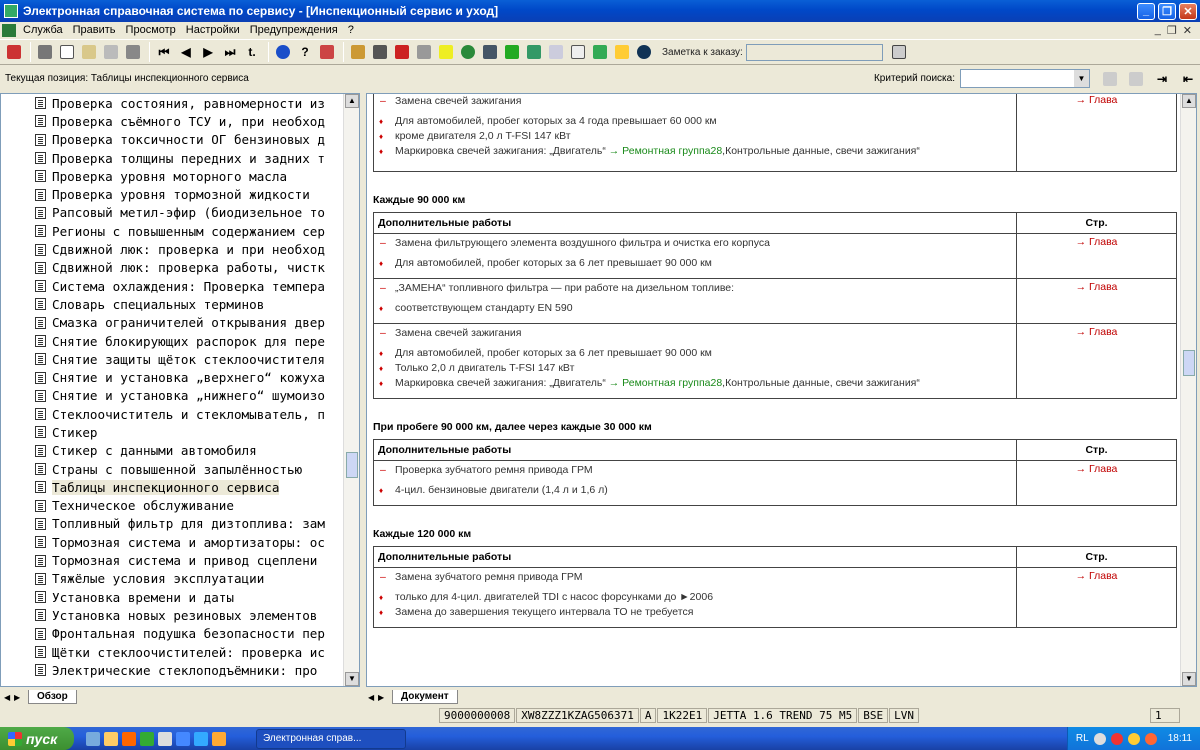 This screenshot has height=750, width=1200. I want to click on tree-item: Проверка уровня тормозной жидкости, so click(172, 194).